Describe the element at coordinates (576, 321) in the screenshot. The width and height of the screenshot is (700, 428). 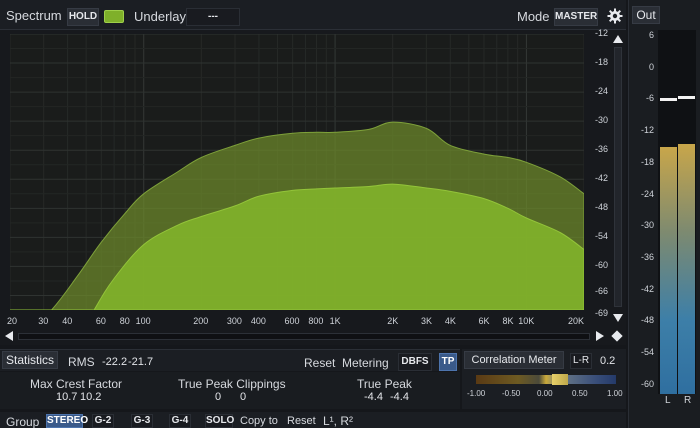
I see `frequency-tick-label: 20K` at that location.